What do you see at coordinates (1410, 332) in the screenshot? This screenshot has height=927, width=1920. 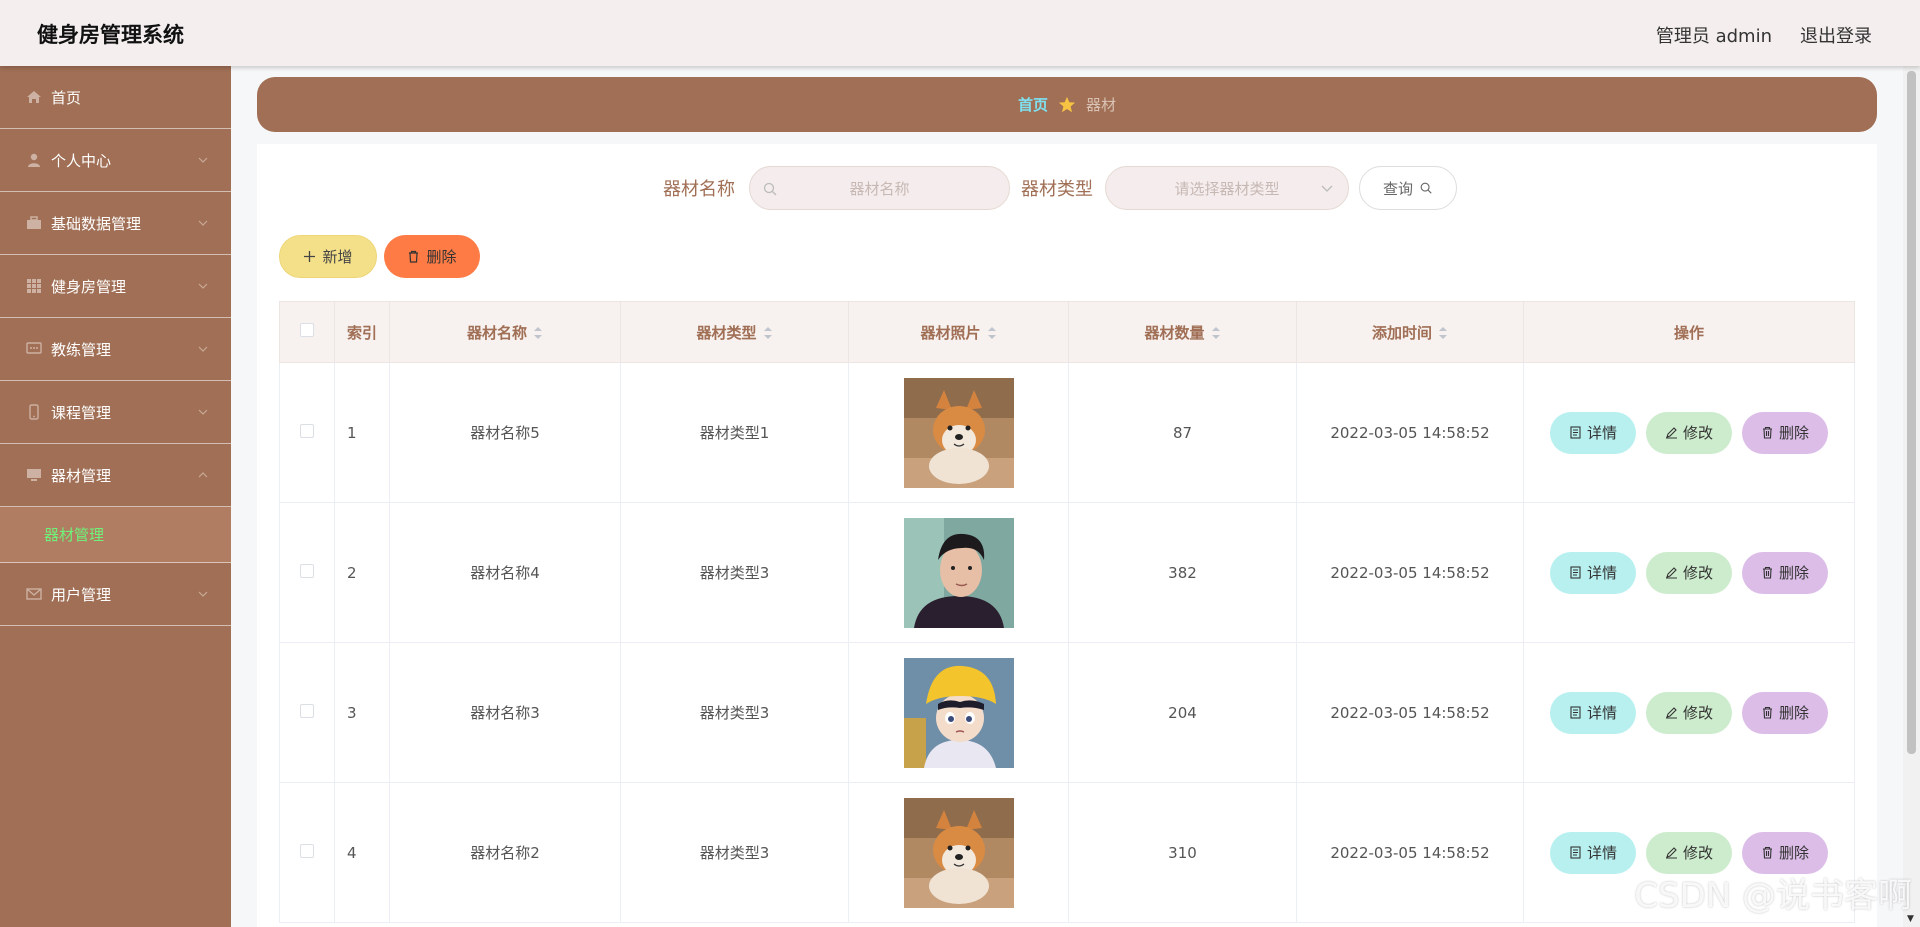 I see `column-header-time: 添加时间` at bounding box center [1410, 332].